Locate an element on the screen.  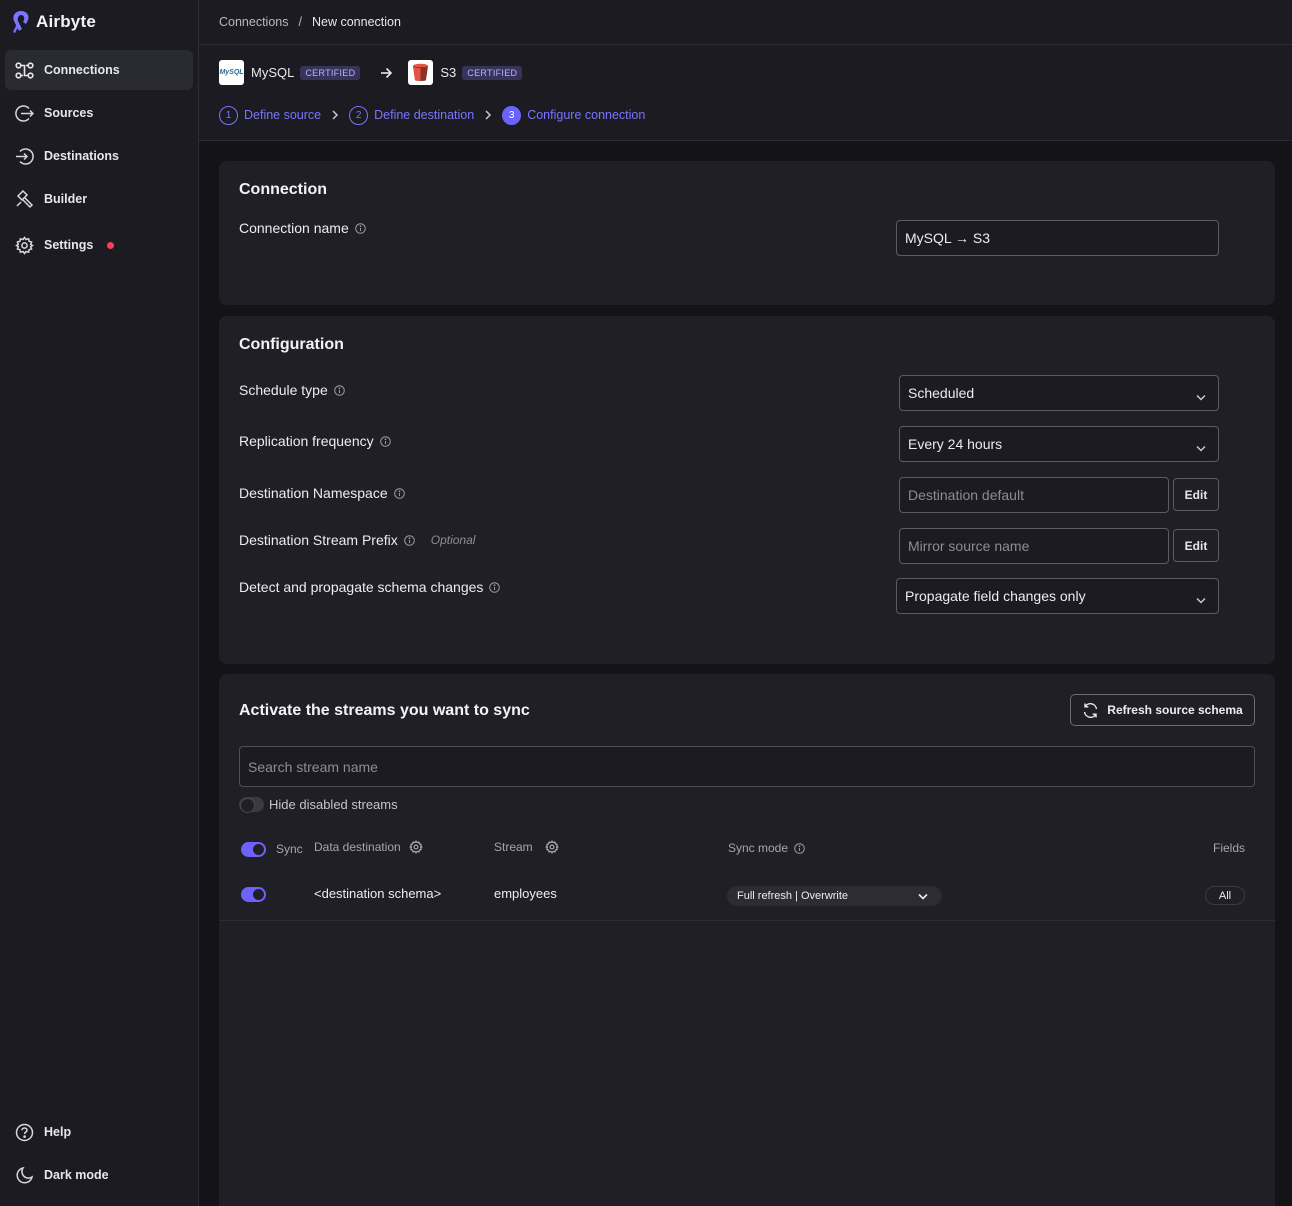
schedule-type-select: Scheduled is located at coordinates (1059, 393).